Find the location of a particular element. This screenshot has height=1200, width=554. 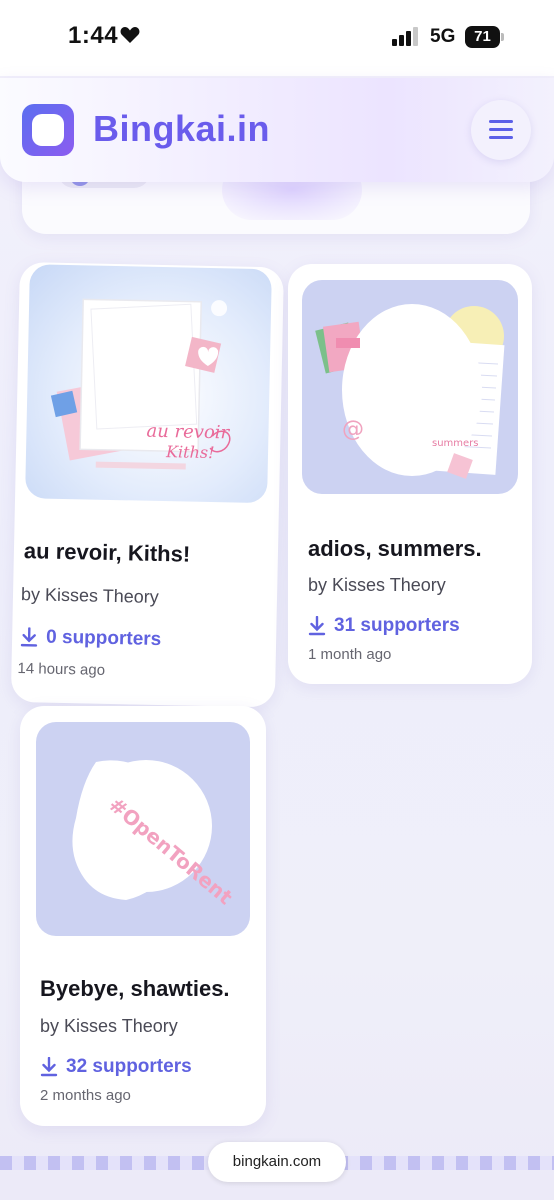

frame-thumbnail: summers @ is located at coordinates (410, 387).